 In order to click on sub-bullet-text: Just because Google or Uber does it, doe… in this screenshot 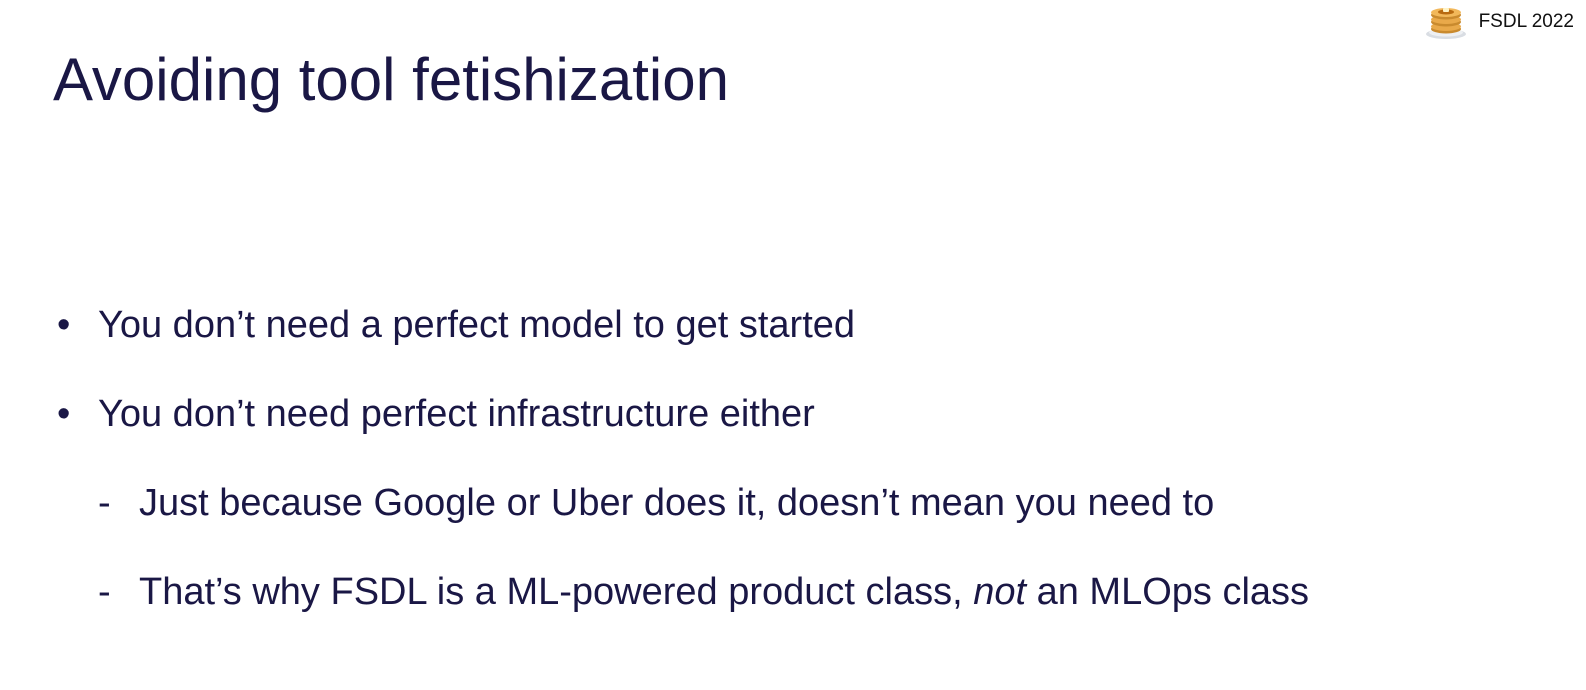, I will do `click(677, 503)`.